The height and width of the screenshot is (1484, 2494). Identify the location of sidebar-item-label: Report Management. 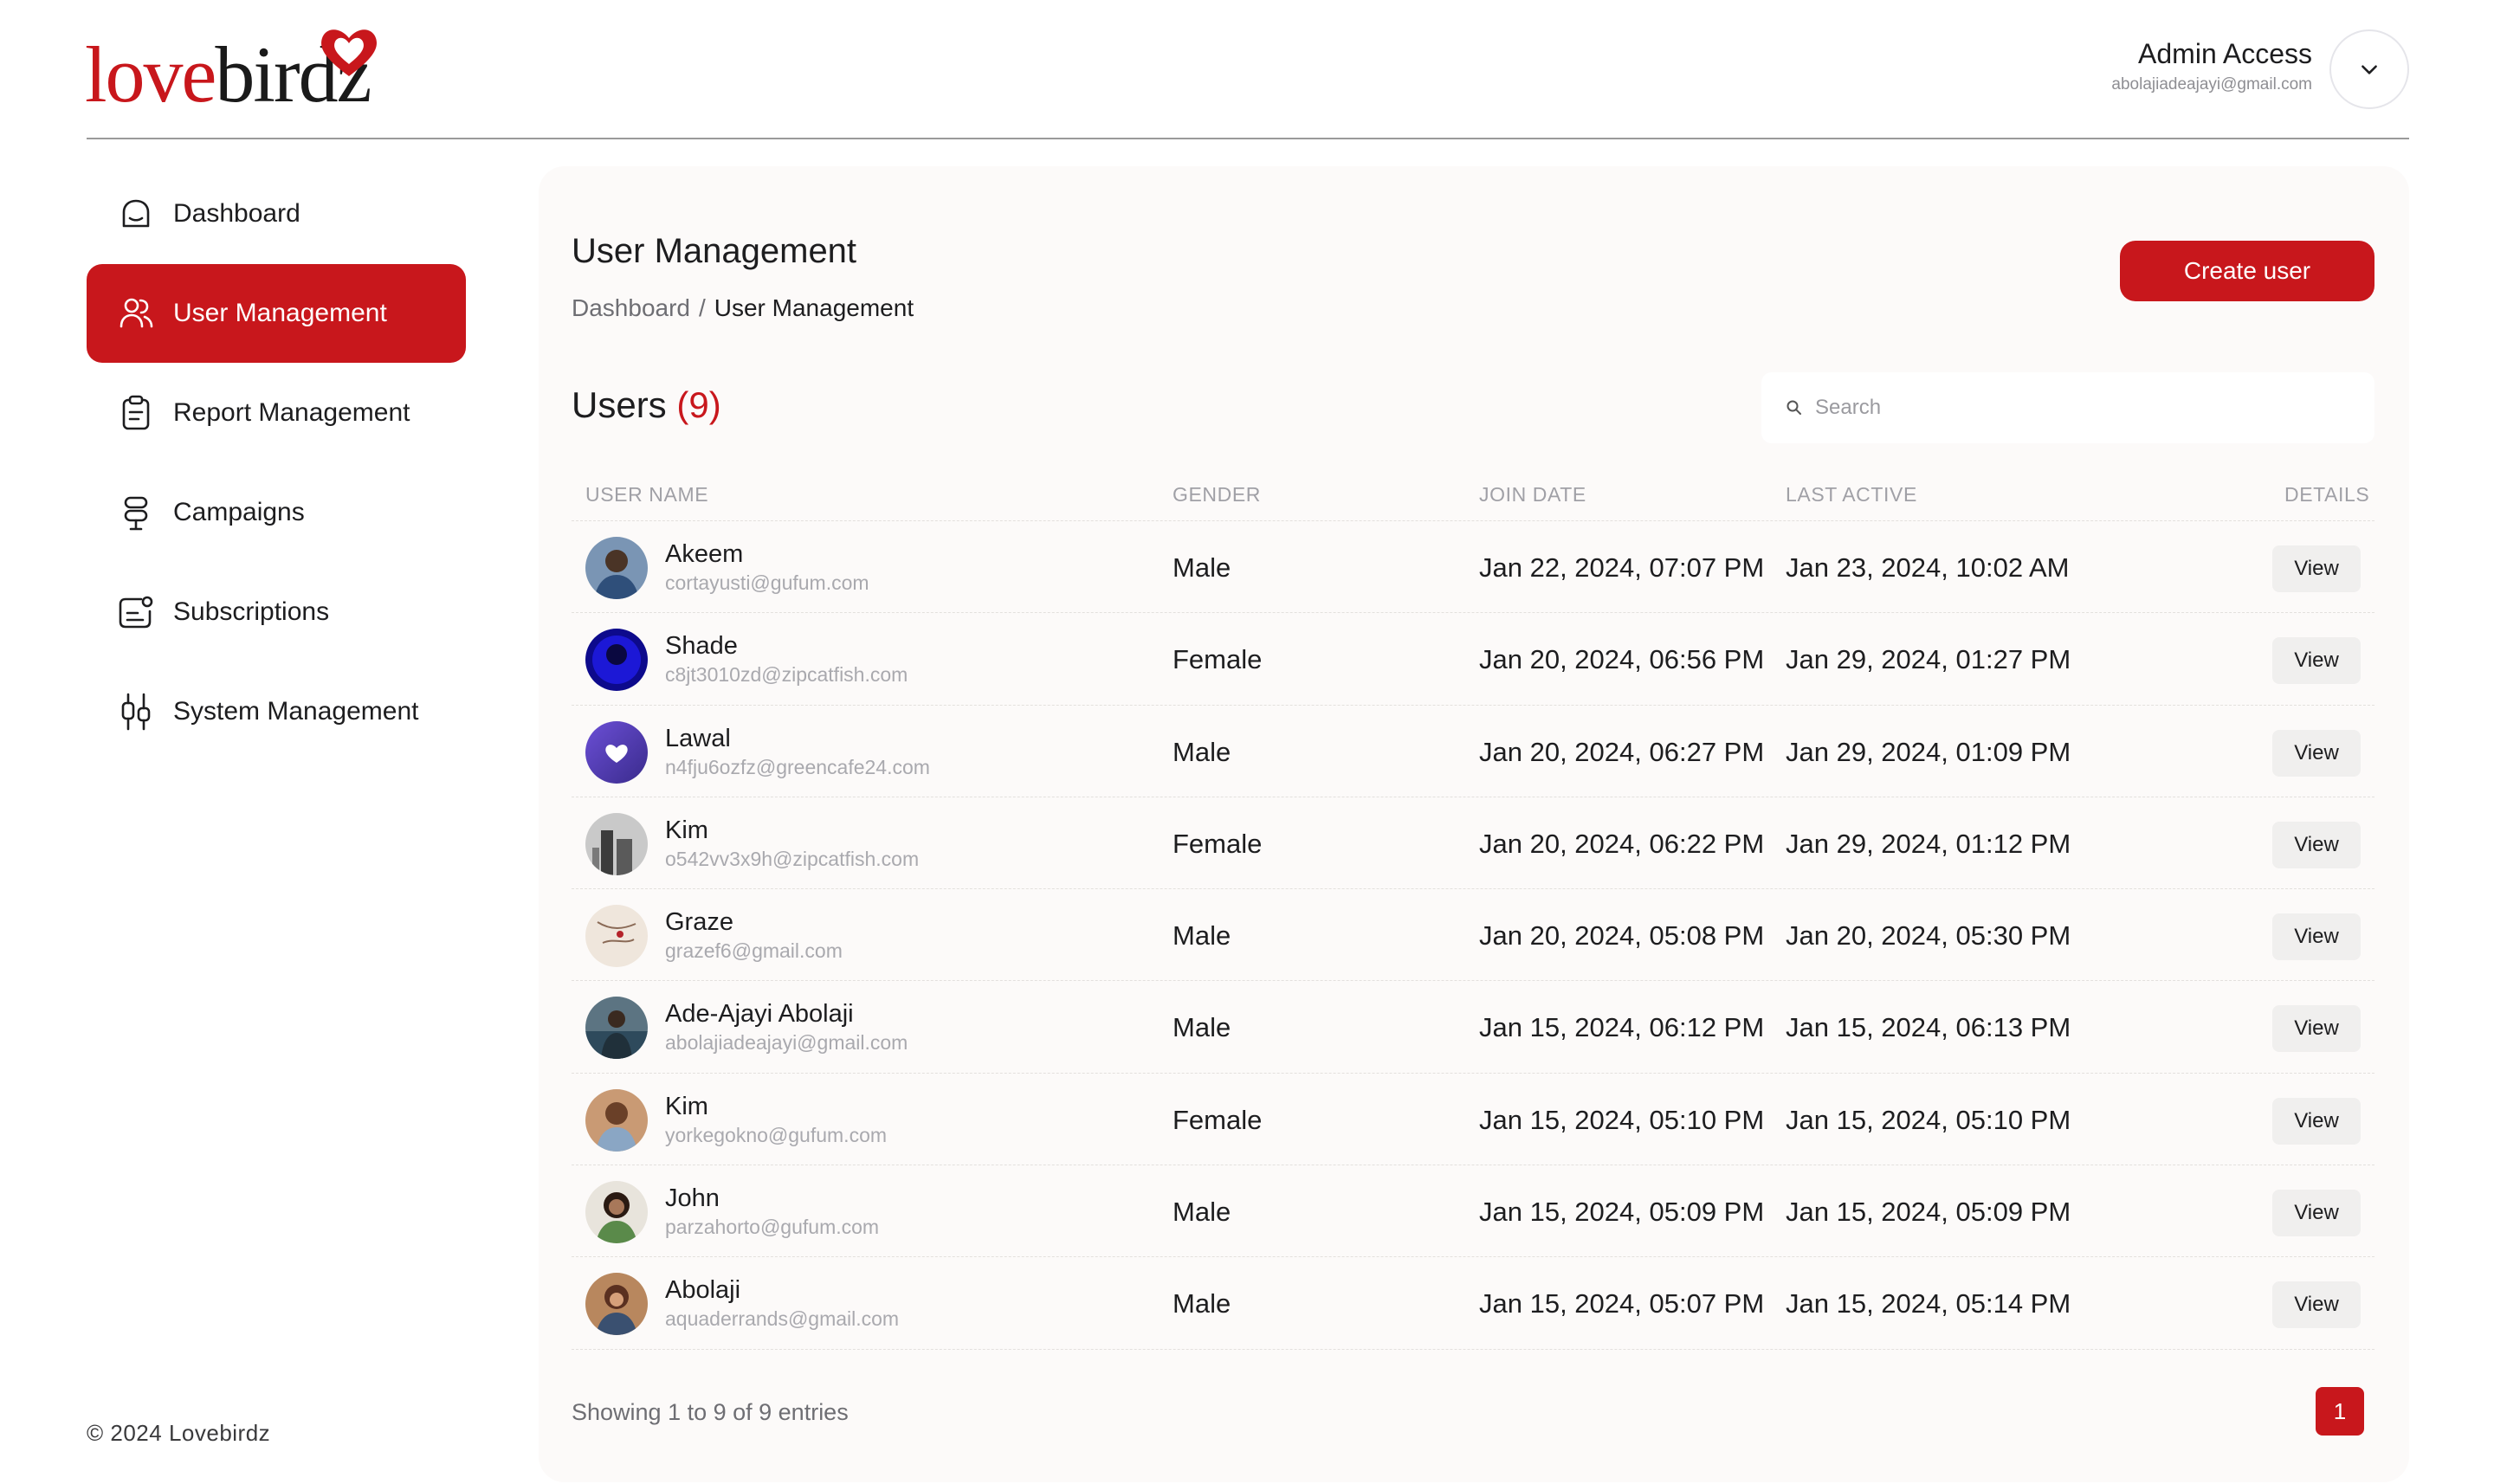
(291, 412).